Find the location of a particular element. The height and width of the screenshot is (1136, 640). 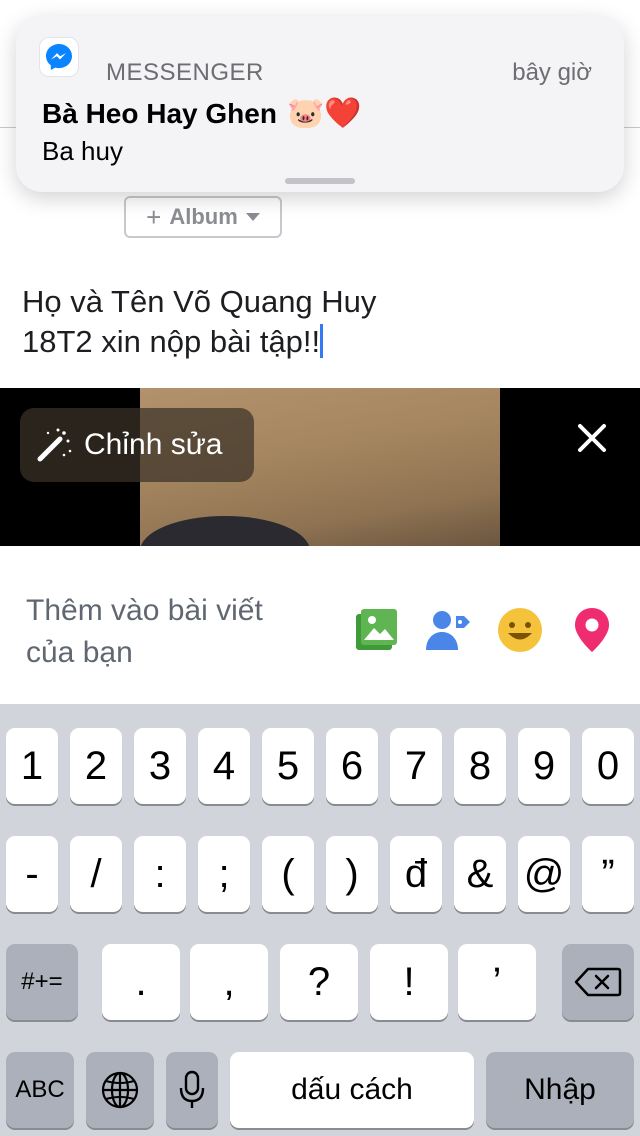

key-semicolon: ; is located at coordinates (224, 874).